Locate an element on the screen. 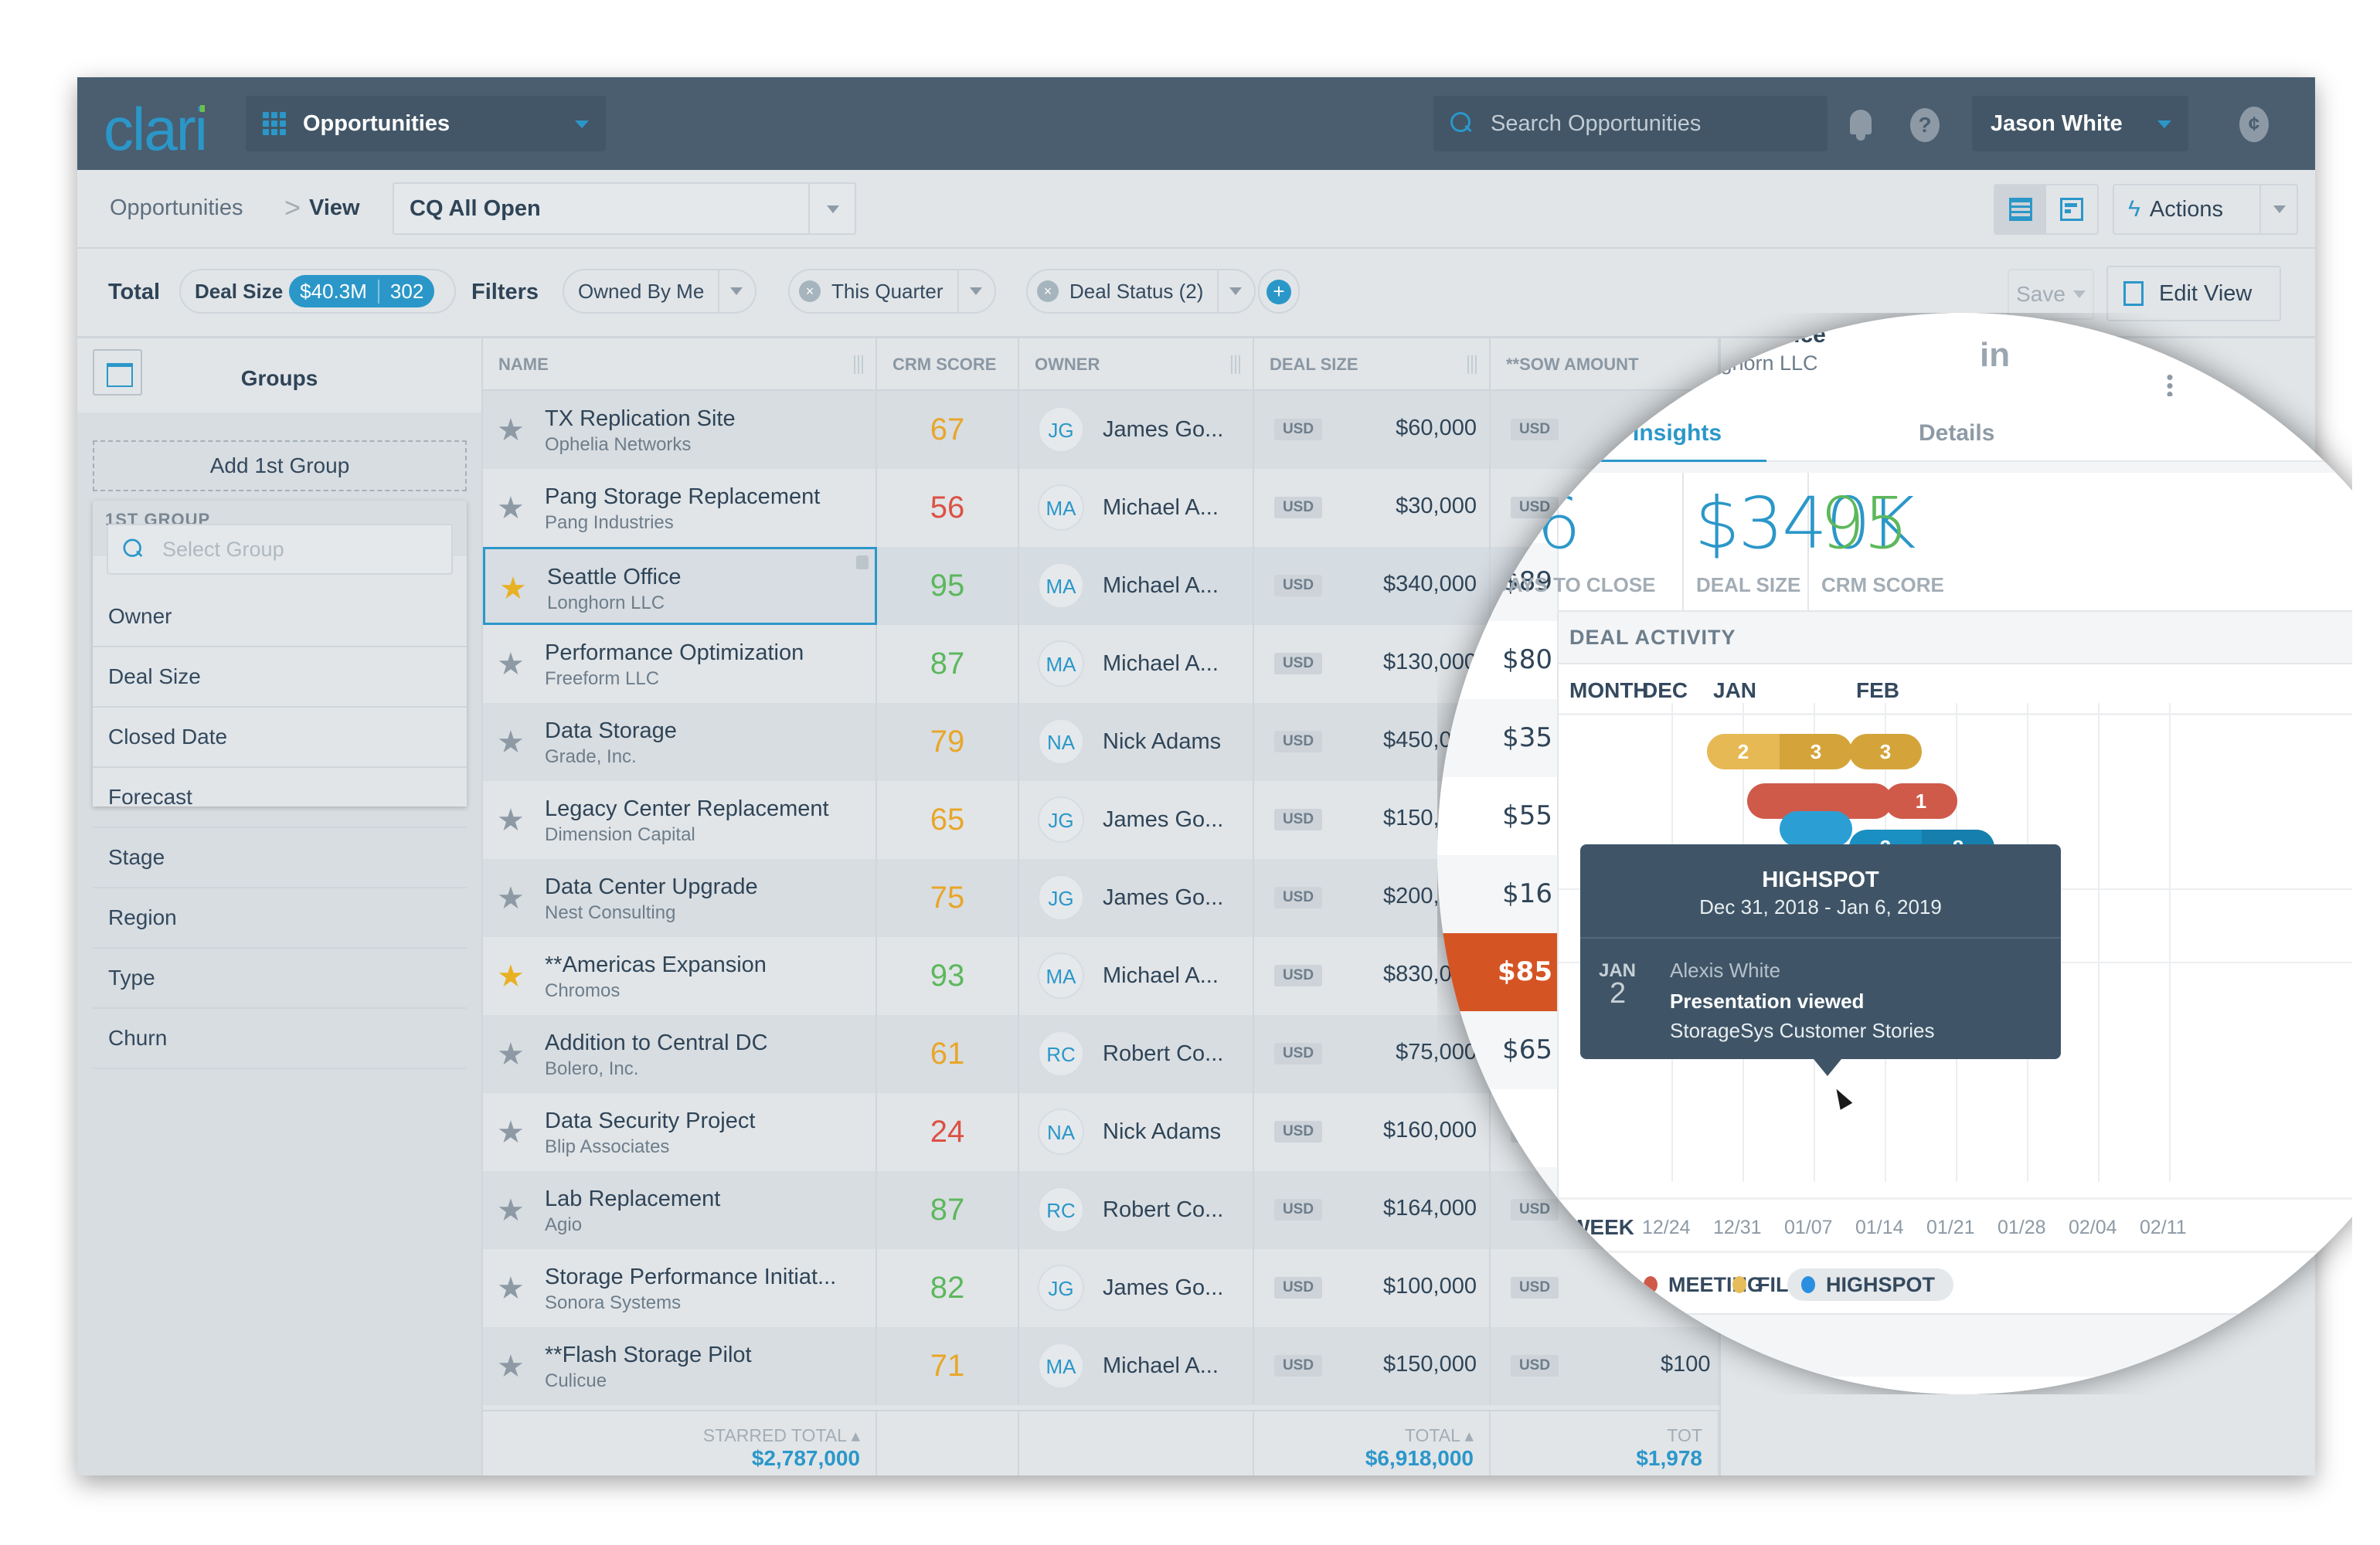 The width and height of the screenshot is (2380, 1545). activity-pill-email is located at coordinates (1816, 829).